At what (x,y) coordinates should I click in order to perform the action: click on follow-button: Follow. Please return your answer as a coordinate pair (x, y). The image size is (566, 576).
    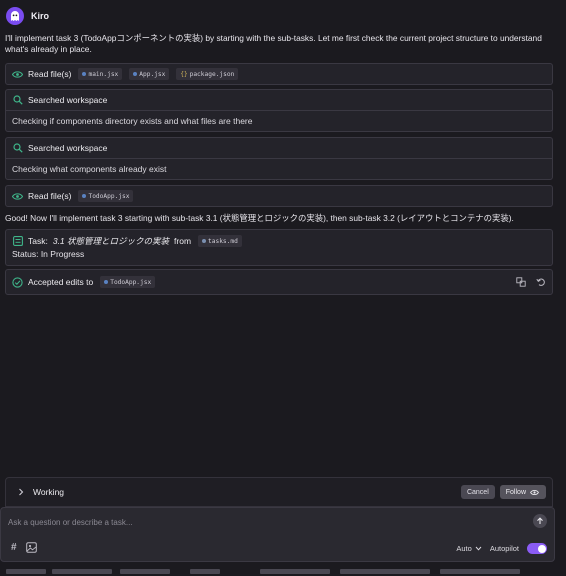
    Looking at the image, I should click on (522, 492).